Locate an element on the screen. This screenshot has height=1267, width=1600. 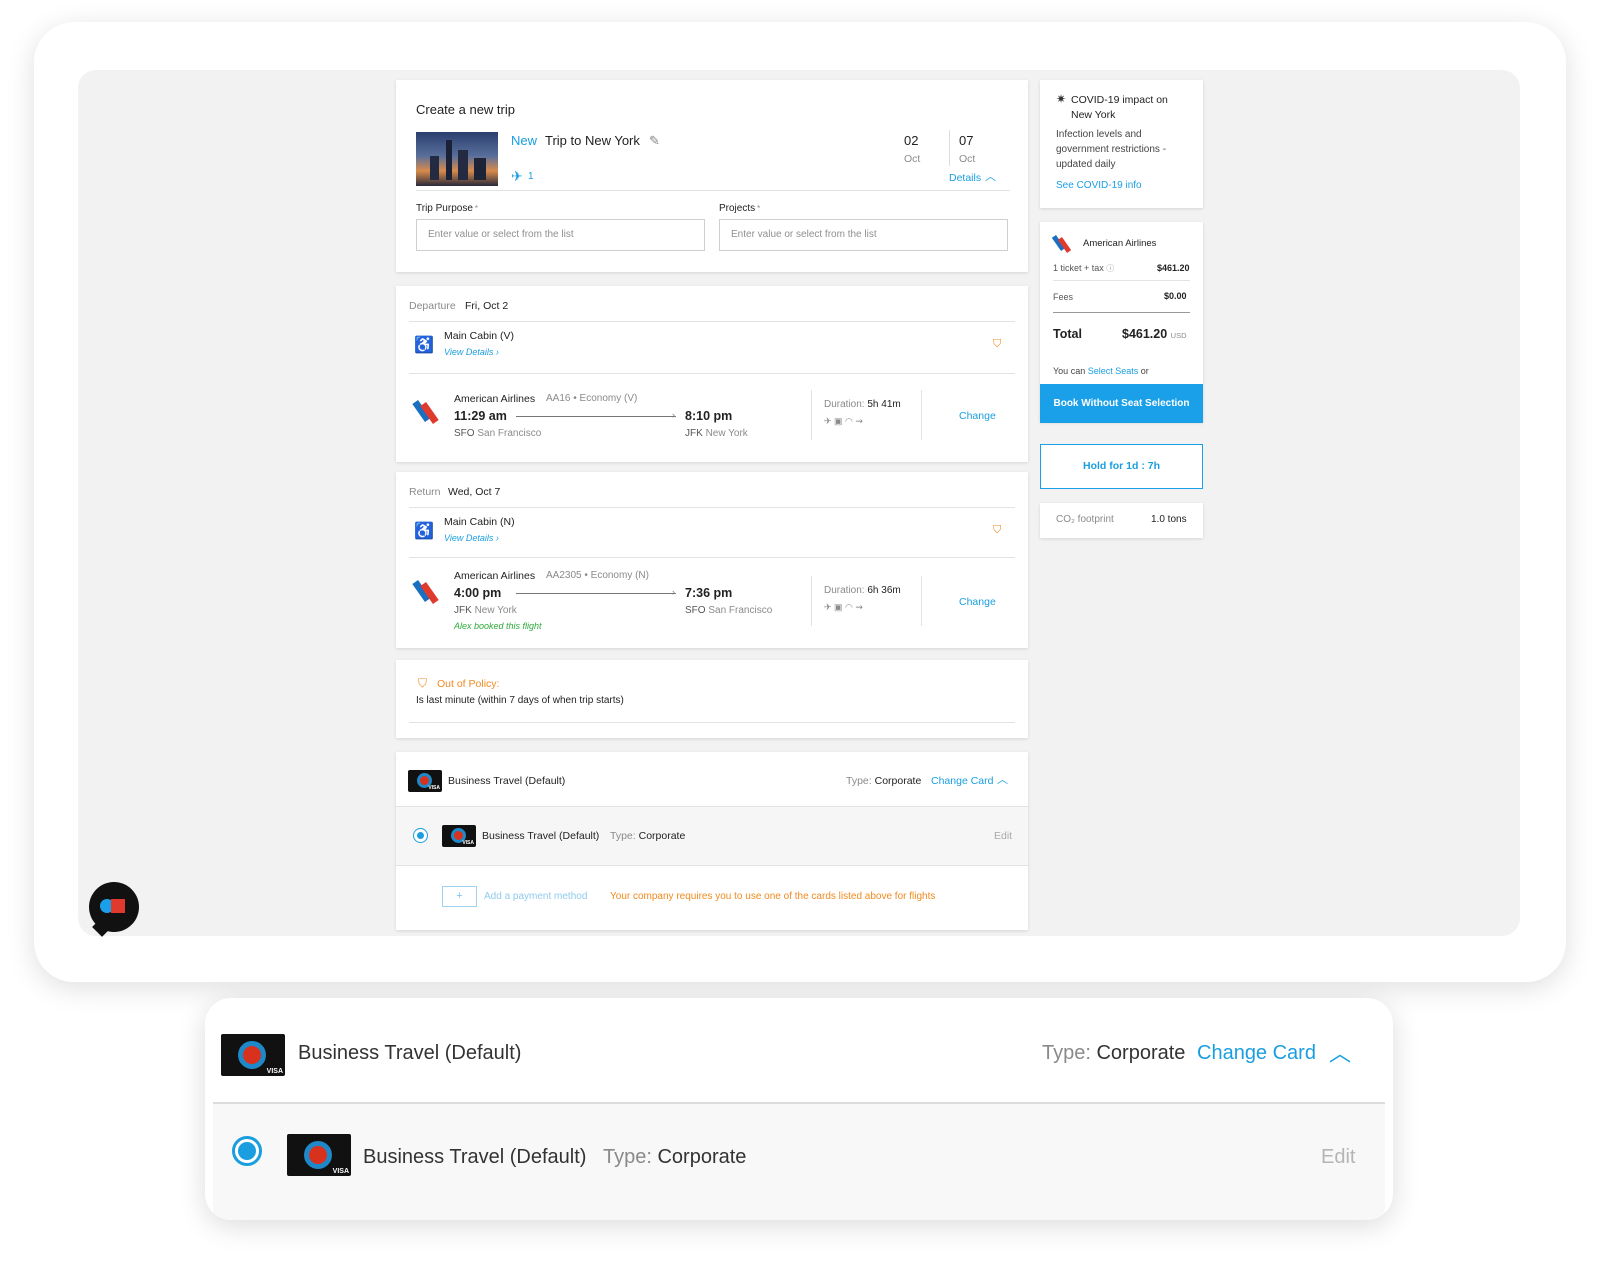
purpose-label: Trip Purpose * is located at coordinates (447, 208).